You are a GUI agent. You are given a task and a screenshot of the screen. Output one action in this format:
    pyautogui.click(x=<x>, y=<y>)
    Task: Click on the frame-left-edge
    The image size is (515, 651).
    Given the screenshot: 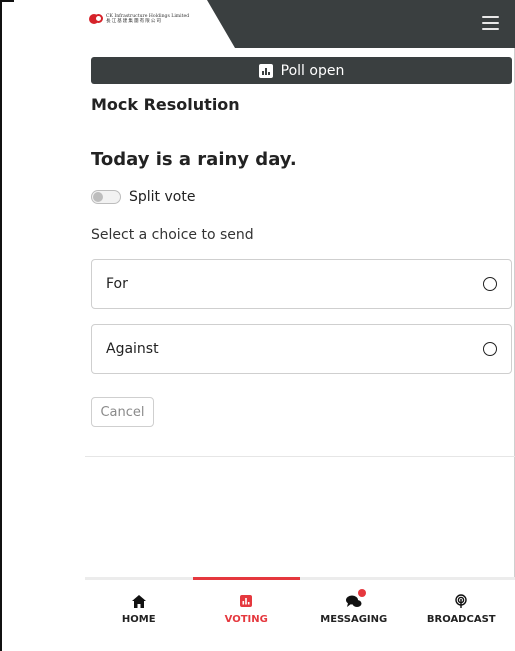 What is the action you would take?
    pyautogui.click(x=1, y=325)
    